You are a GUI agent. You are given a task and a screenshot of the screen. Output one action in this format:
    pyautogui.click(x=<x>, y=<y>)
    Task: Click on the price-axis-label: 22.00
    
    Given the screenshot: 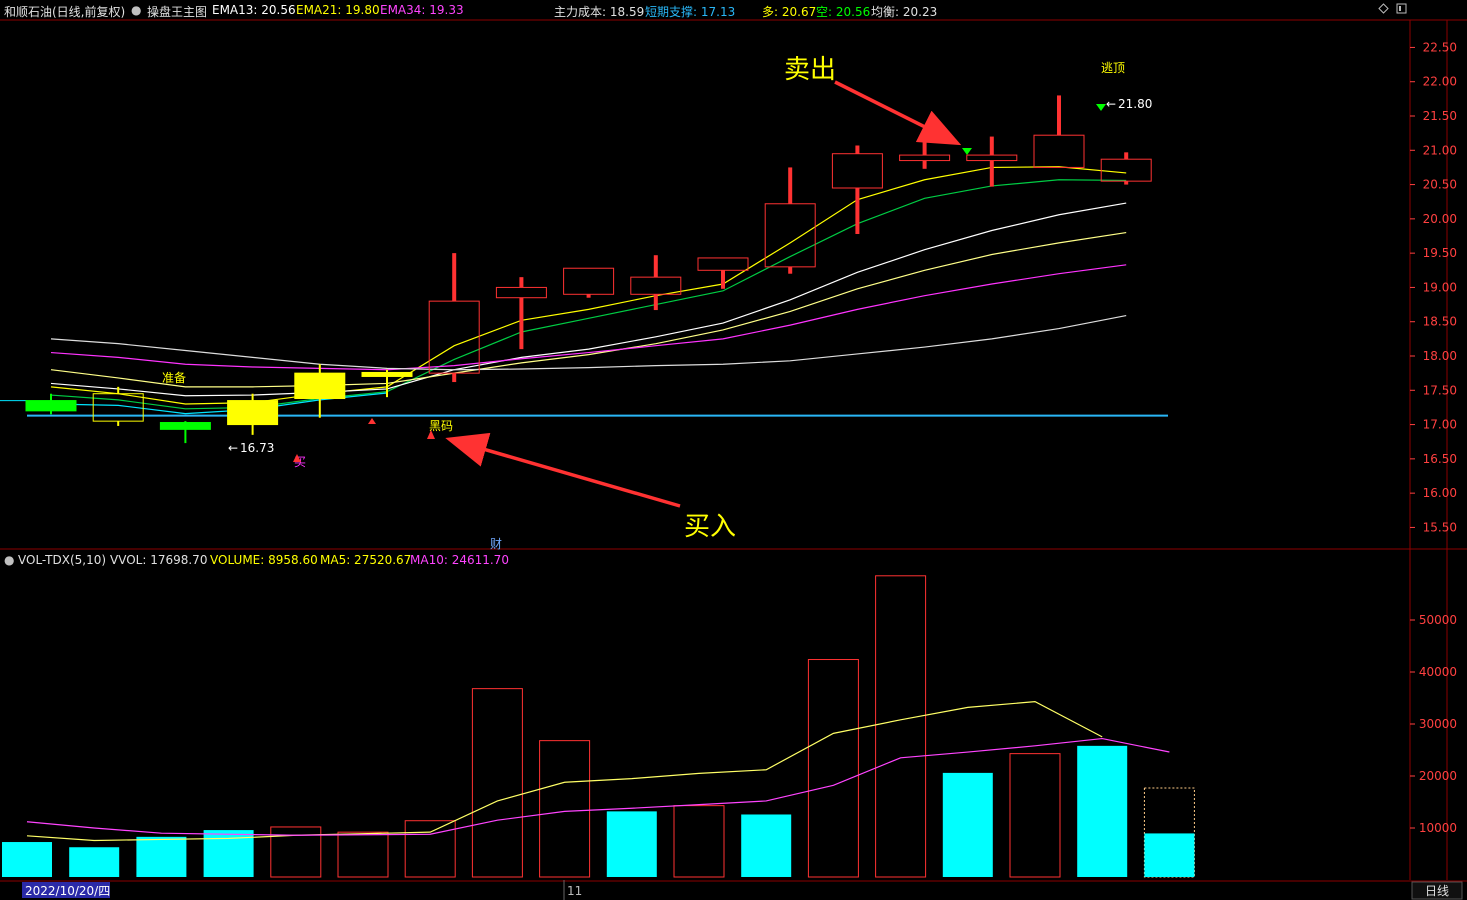 What is the action you would take?
    pyautogui.click(x=1440, y=82)
    